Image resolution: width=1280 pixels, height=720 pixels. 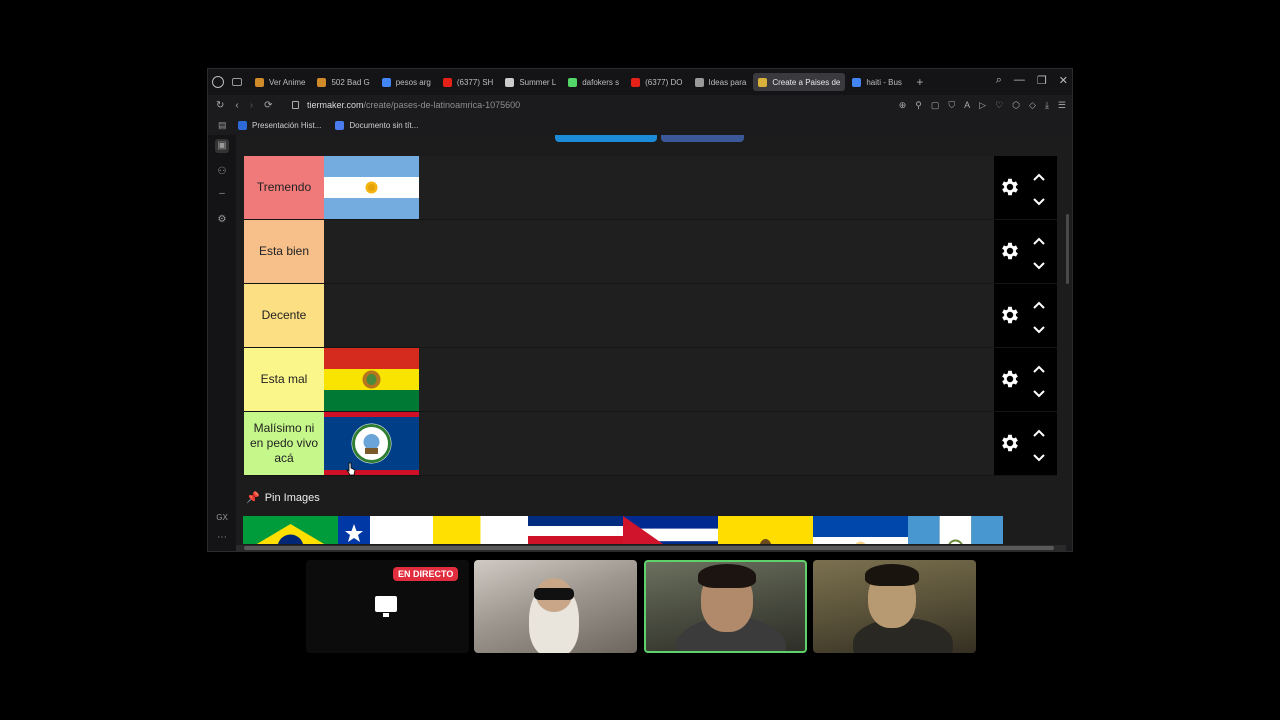 What do you see at coordinates (999, 80) in the screenshot?
I see `search-tabs-icon: ⌕` at bounding box center [999, 80].